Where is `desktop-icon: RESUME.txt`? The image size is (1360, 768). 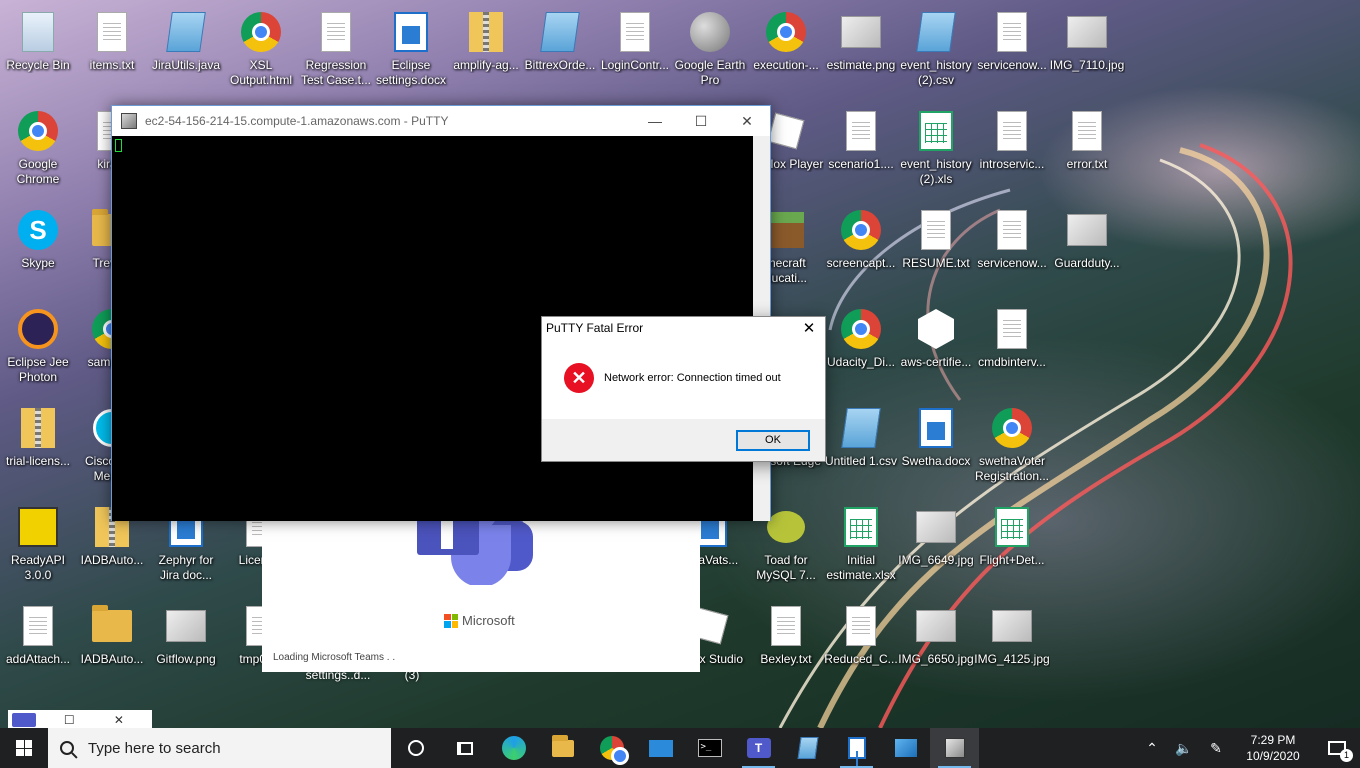 desktop-icon: RESUME.txt is located at coordinates (936, 249).